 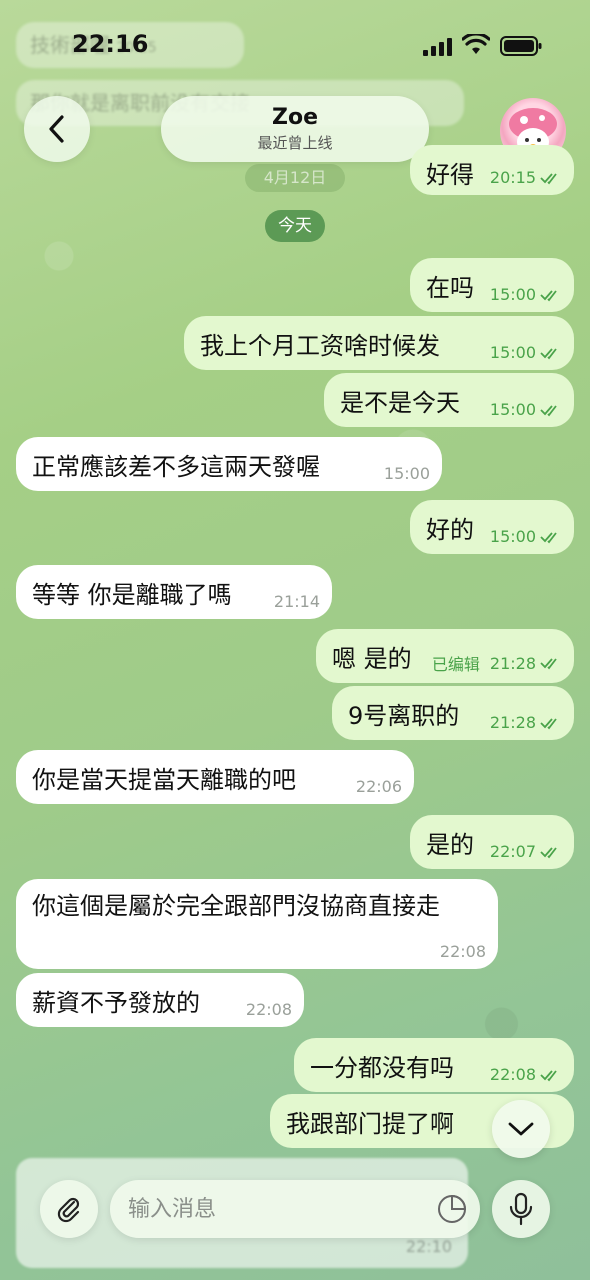 I want to click on attach-button, so click(x=69, y=1209).